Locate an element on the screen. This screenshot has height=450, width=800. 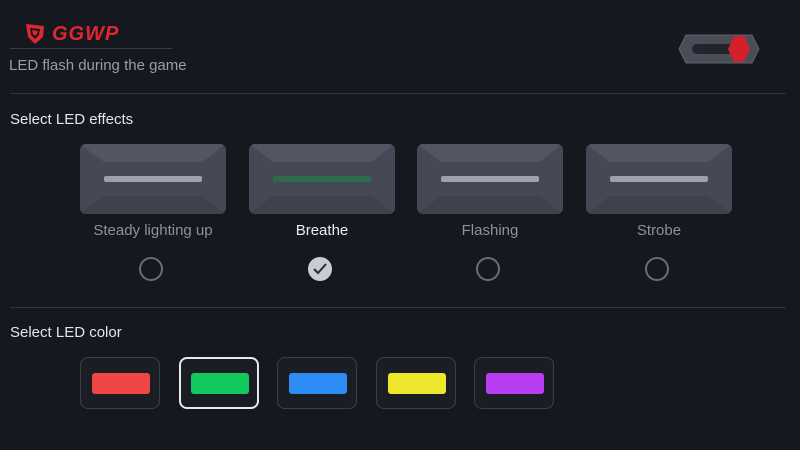
shield-logo-icon is located at coordinates (35, 34).